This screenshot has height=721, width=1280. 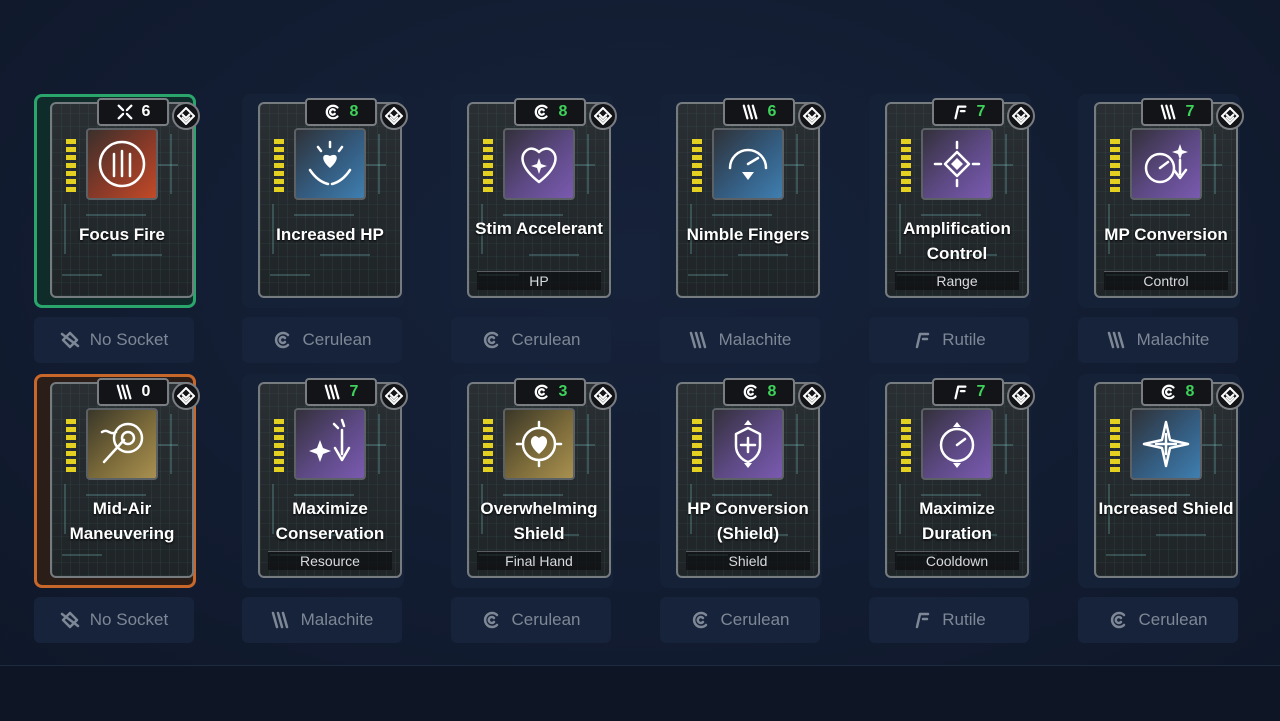 What do you see at coordinates (957, 164) in the screenshot?
I see `diamond-burst-icon` at bounding box center [957, 164].